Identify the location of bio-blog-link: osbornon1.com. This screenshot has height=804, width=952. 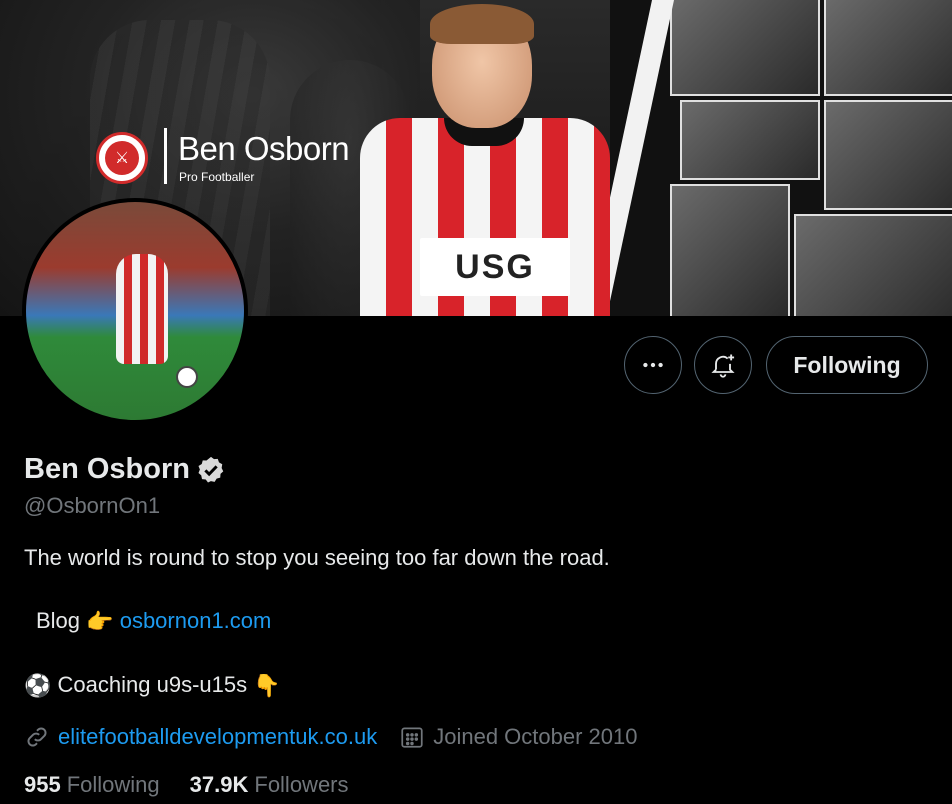
(196, 620).